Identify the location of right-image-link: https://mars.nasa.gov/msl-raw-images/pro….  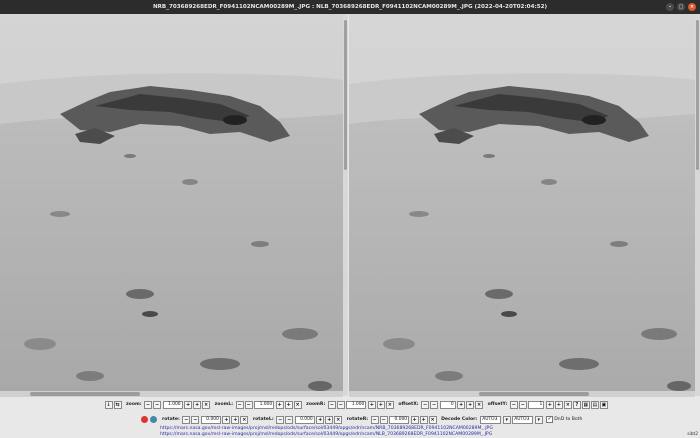
(326, 435).